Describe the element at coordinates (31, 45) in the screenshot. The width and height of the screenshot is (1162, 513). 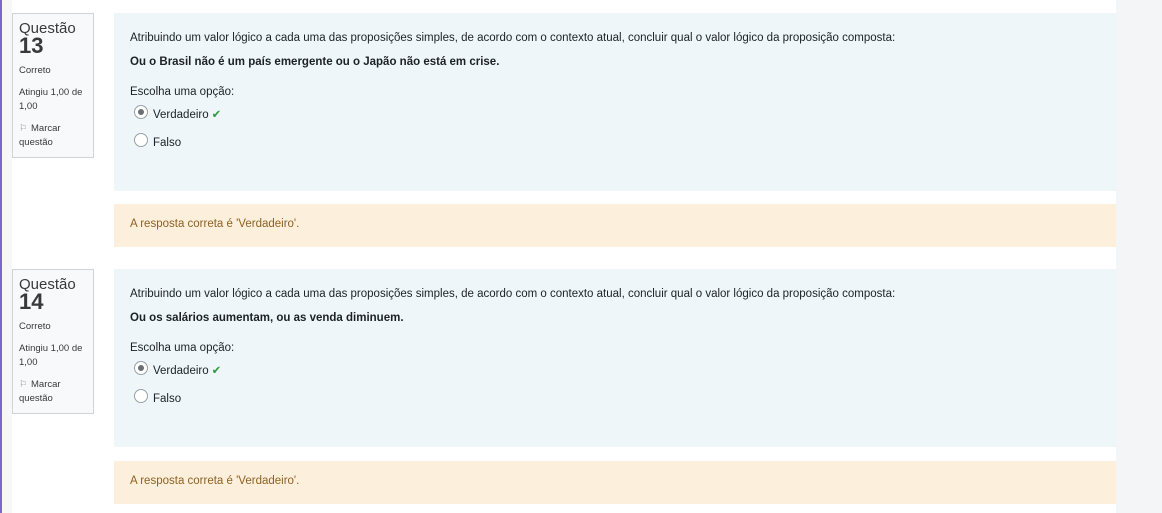
I see `question-number: 13` at that location.